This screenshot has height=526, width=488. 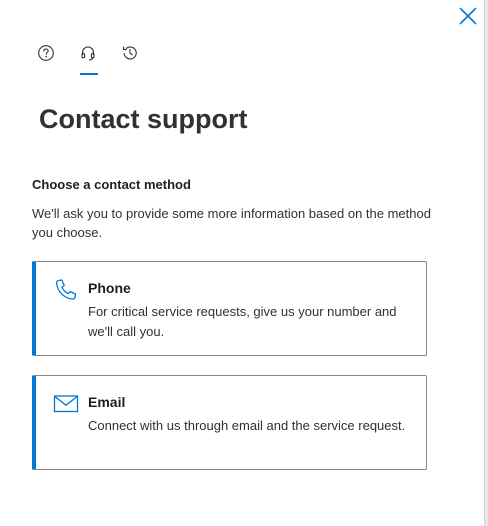 What do you see at coordinates (88, 53) in the screenshot?
I see `headset-icon` at bounding box center [88, 53].